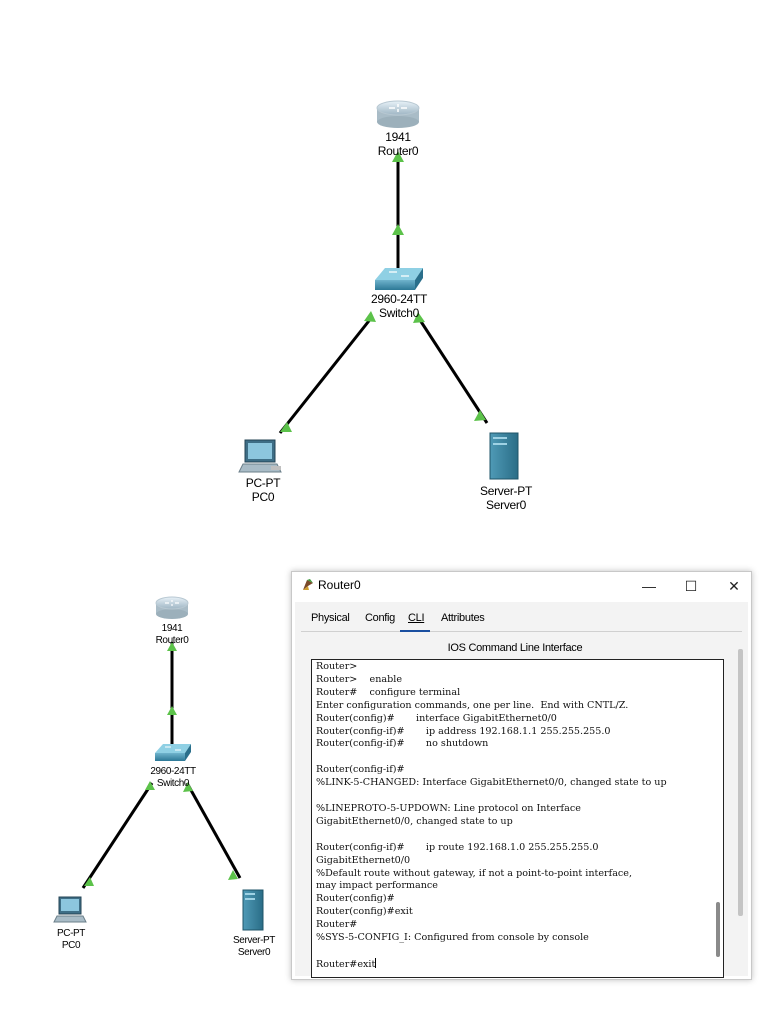  I want to click on cli-scrollbar-thumb, so click(718, 929).